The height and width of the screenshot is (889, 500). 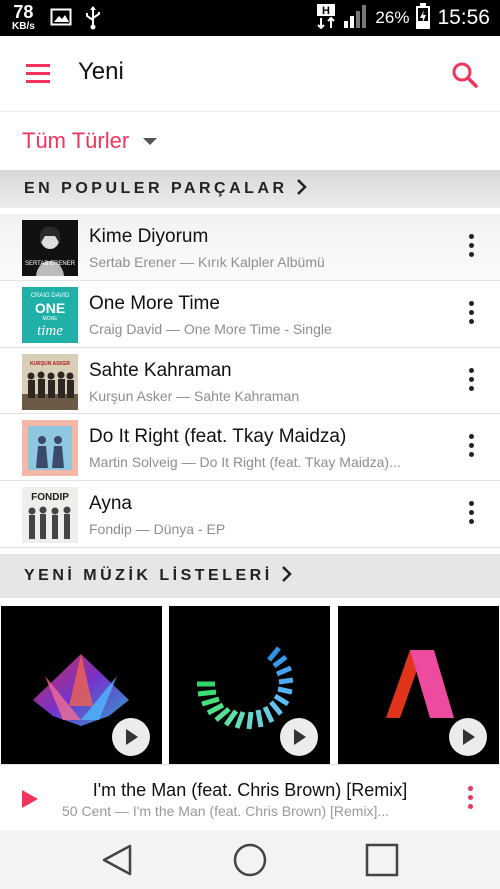 I want to click on caret-down-icon, so click(x=150, y=141).